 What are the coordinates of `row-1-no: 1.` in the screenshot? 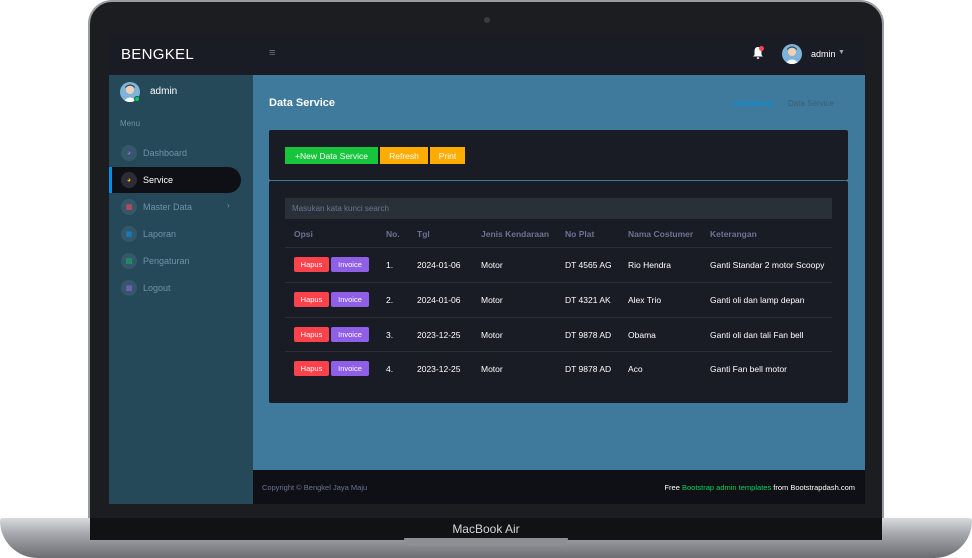 It's located at (390, 265).